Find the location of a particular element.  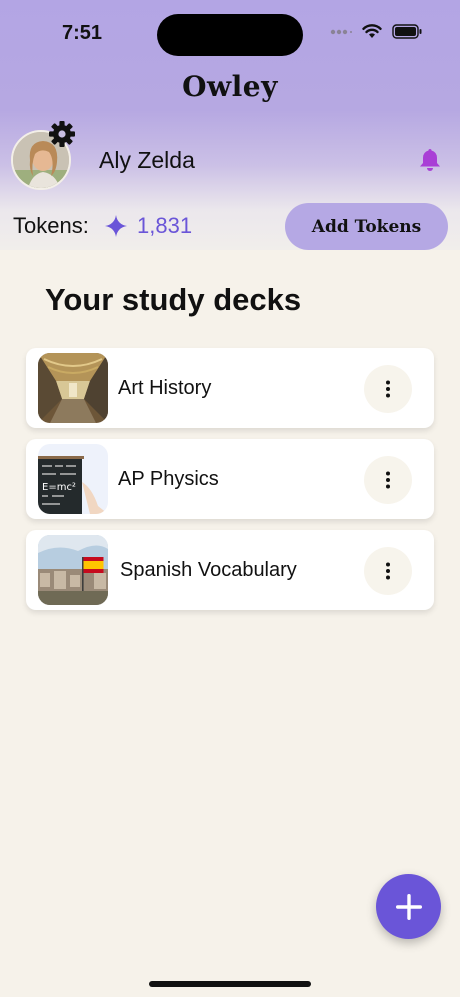

svg-text: E=mc² is located at coordinates (59, 487).